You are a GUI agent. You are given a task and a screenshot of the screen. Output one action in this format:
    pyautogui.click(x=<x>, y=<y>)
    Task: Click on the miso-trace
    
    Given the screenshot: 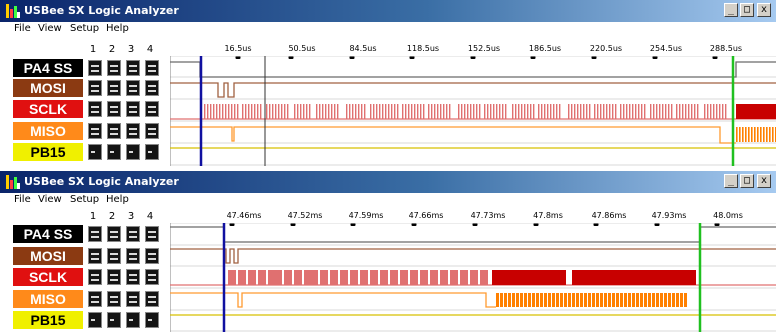 What is the action you would take?
    pyautogui.click(x=453, y=135)
    